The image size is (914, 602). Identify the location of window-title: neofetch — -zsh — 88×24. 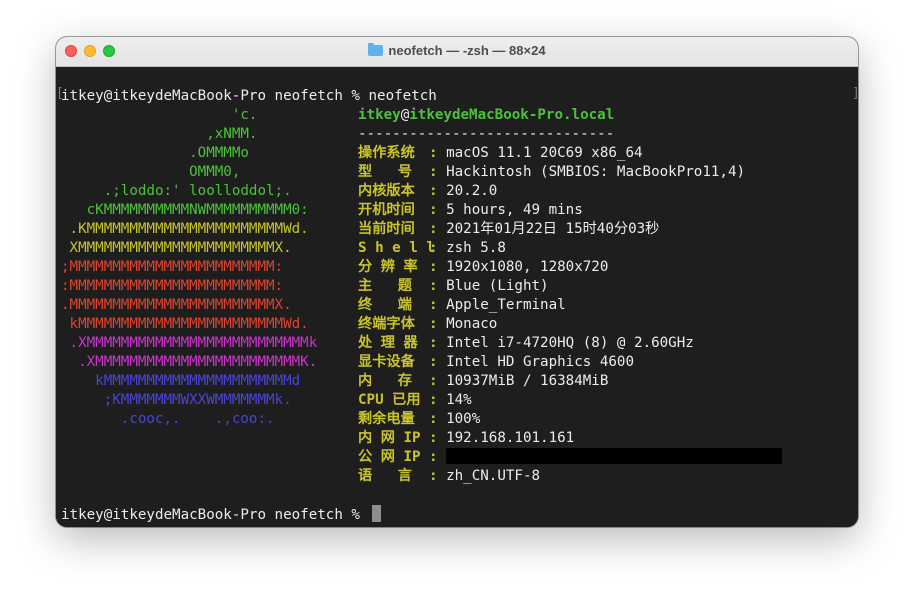
(457, 50).